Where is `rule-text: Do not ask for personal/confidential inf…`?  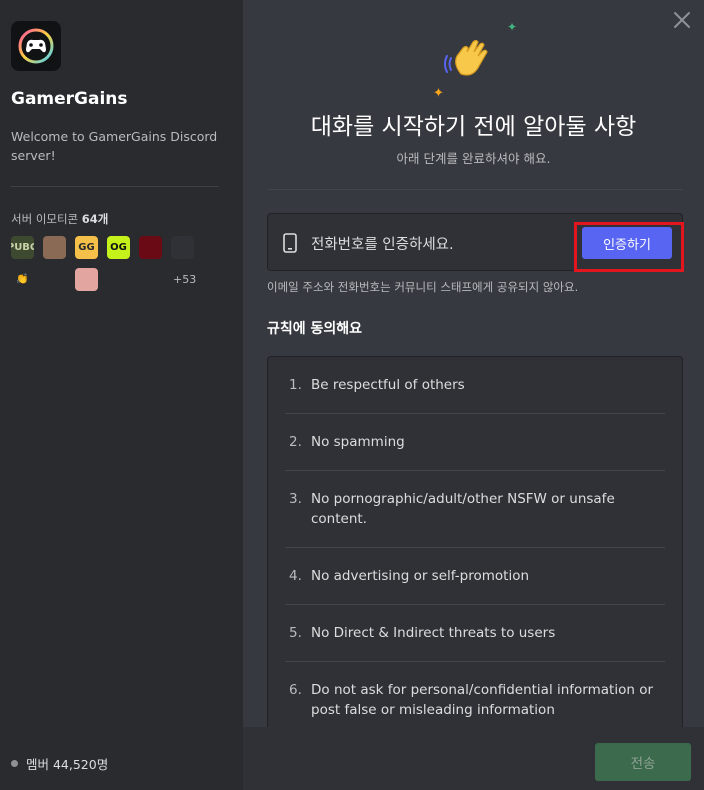 rule-text: Do not ask for personal/confidential inf… is located at coordinates (482, 700).